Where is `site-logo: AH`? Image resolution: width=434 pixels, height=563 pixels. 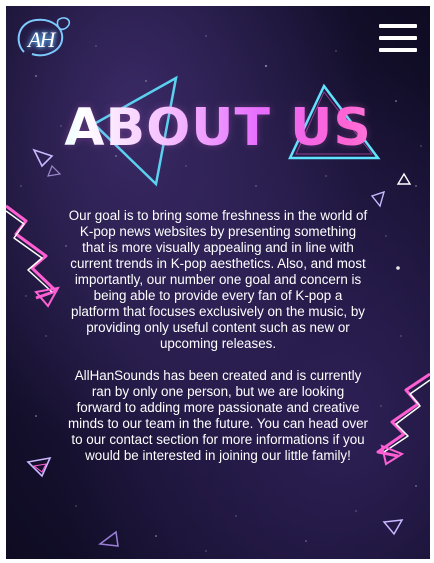
site-logo: AH is located at coordinates (44, 37).